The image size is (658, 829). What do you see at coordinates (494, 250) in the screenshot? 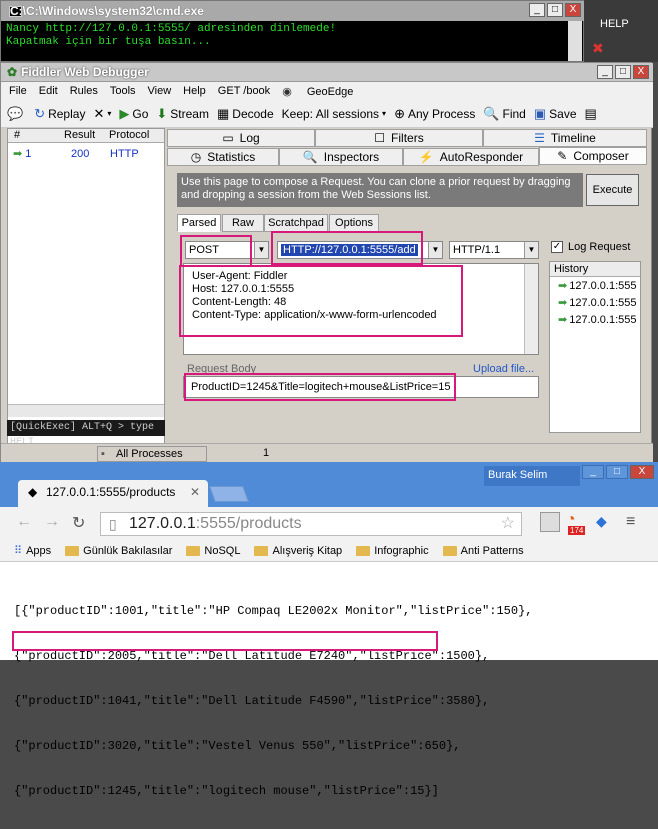
I see `version-select: HTTP/1.1 ▼` at bounding box center [494, 250].